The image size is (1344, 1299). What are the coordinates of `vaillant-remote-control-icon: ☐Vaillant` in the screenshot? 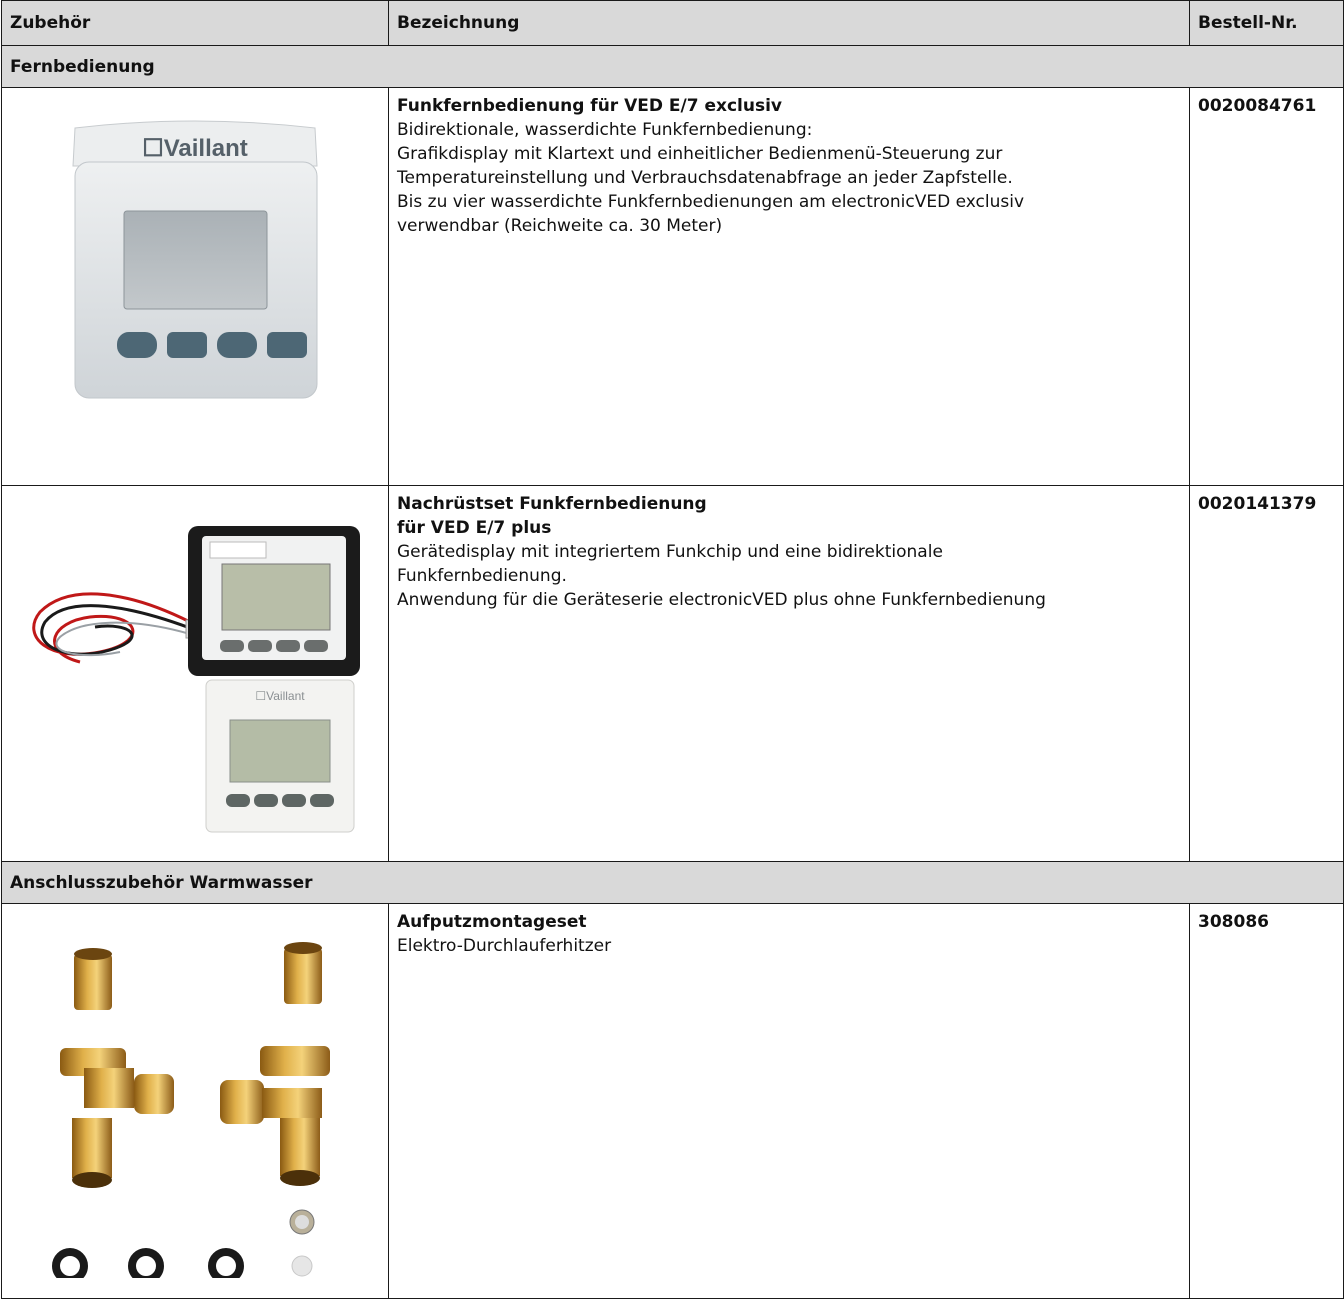 It's located at (195, 259).